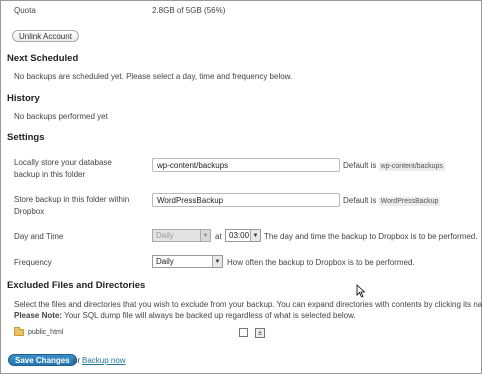 This screenshot has width=482, height=374. What do you see at coordinates (360, 165) in the screenshot?
I see `local-store-default-prefix: Default is` at bounding box center [360, 165].